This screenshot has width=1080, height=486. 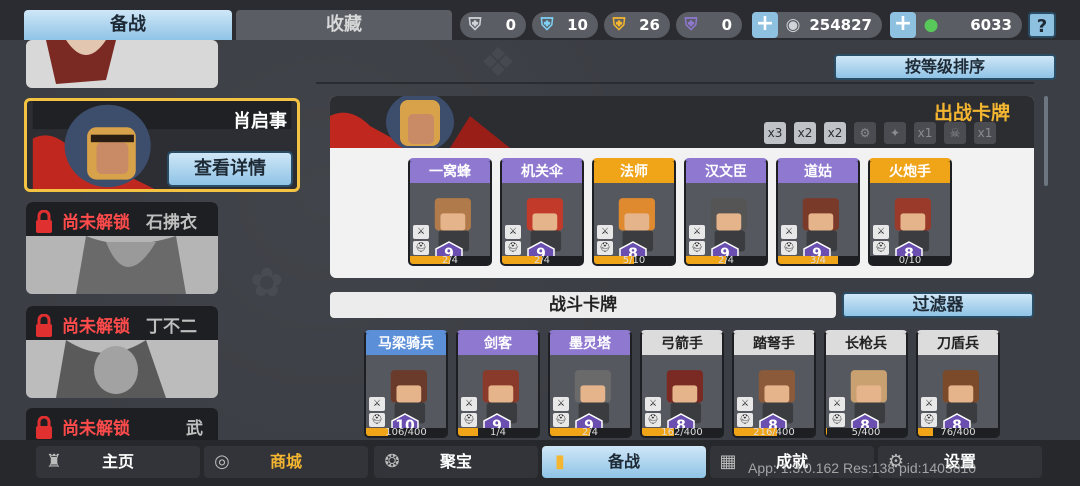 What do you see at coordinates (818, 172) in the screenshot?
I see `unit-name: 道姑` at bounding box center [818, 172].